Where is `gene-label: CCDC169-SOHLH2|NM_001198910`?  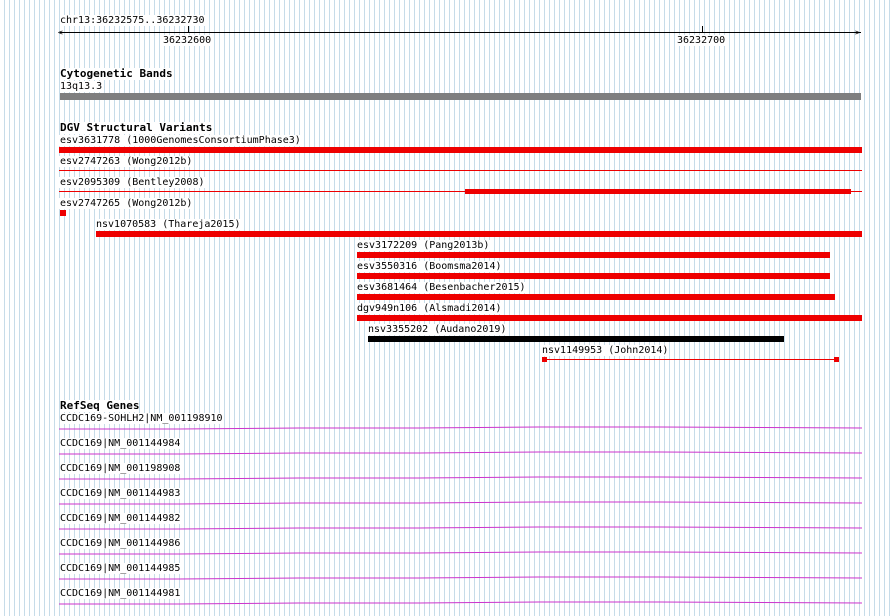
gene-label: CCDC169-SOHLH2|NM_001198910 is located at coordinates (141, 418).